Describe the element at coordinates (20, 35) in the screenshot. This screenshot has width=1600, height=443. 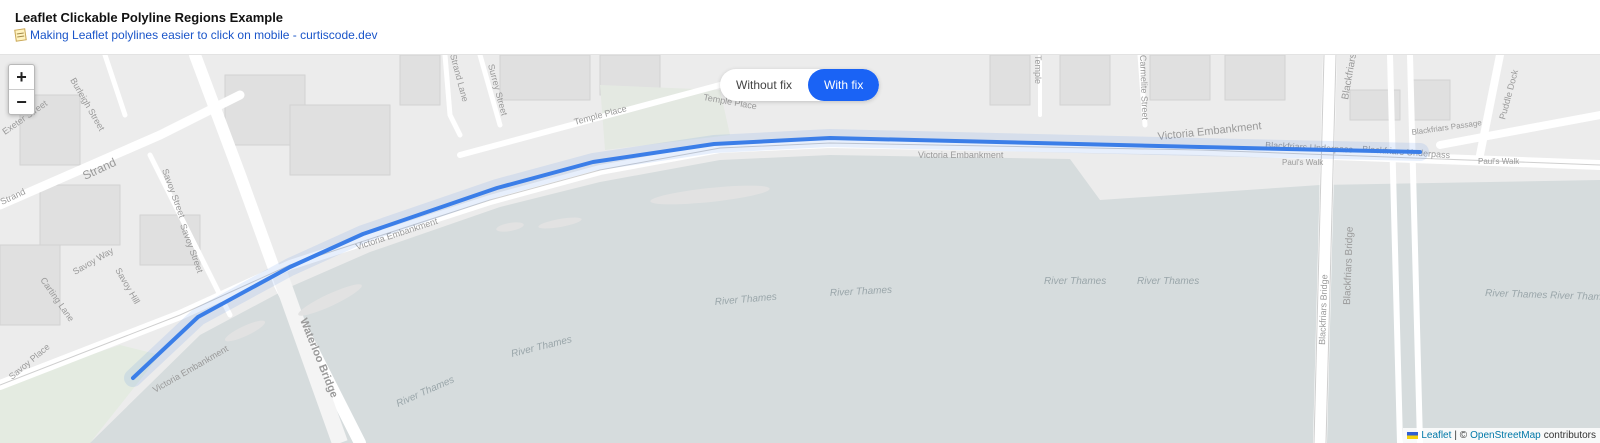
I see `memo-icon` at that location.